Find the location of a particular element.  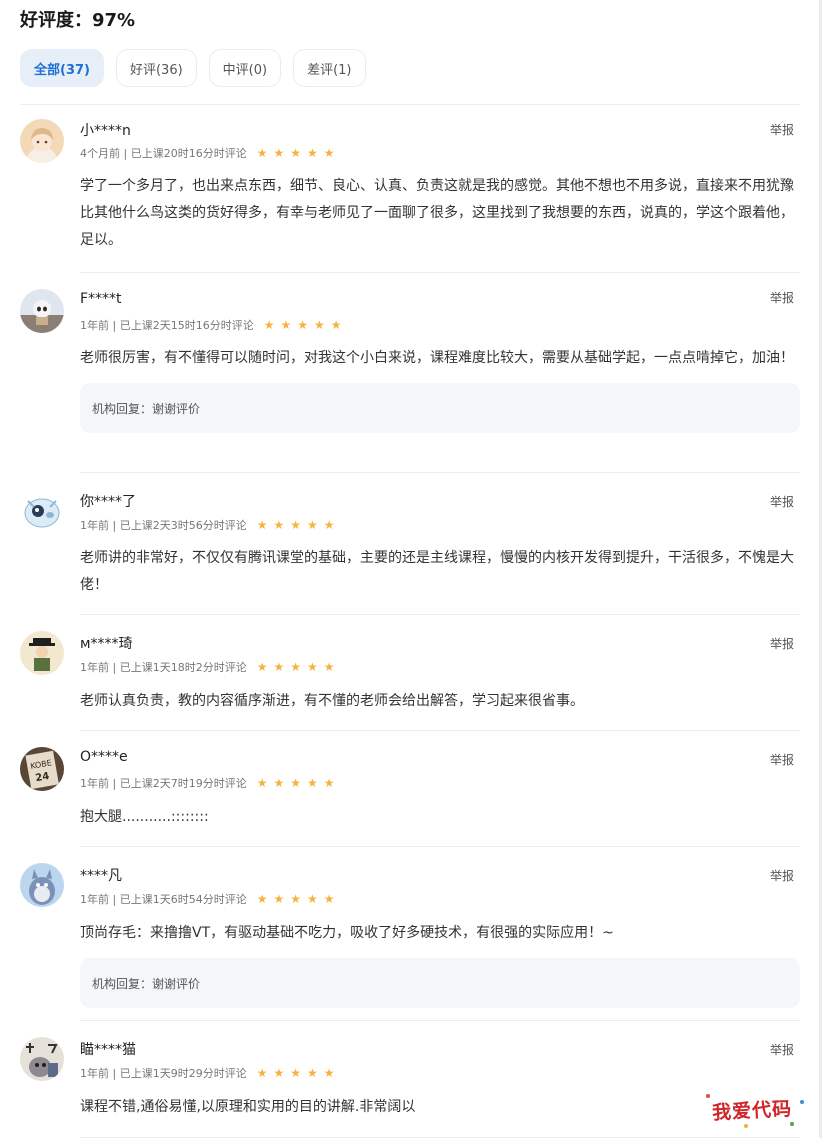

tab-neutral: 中评(0) is located at coordinates (245, 68).